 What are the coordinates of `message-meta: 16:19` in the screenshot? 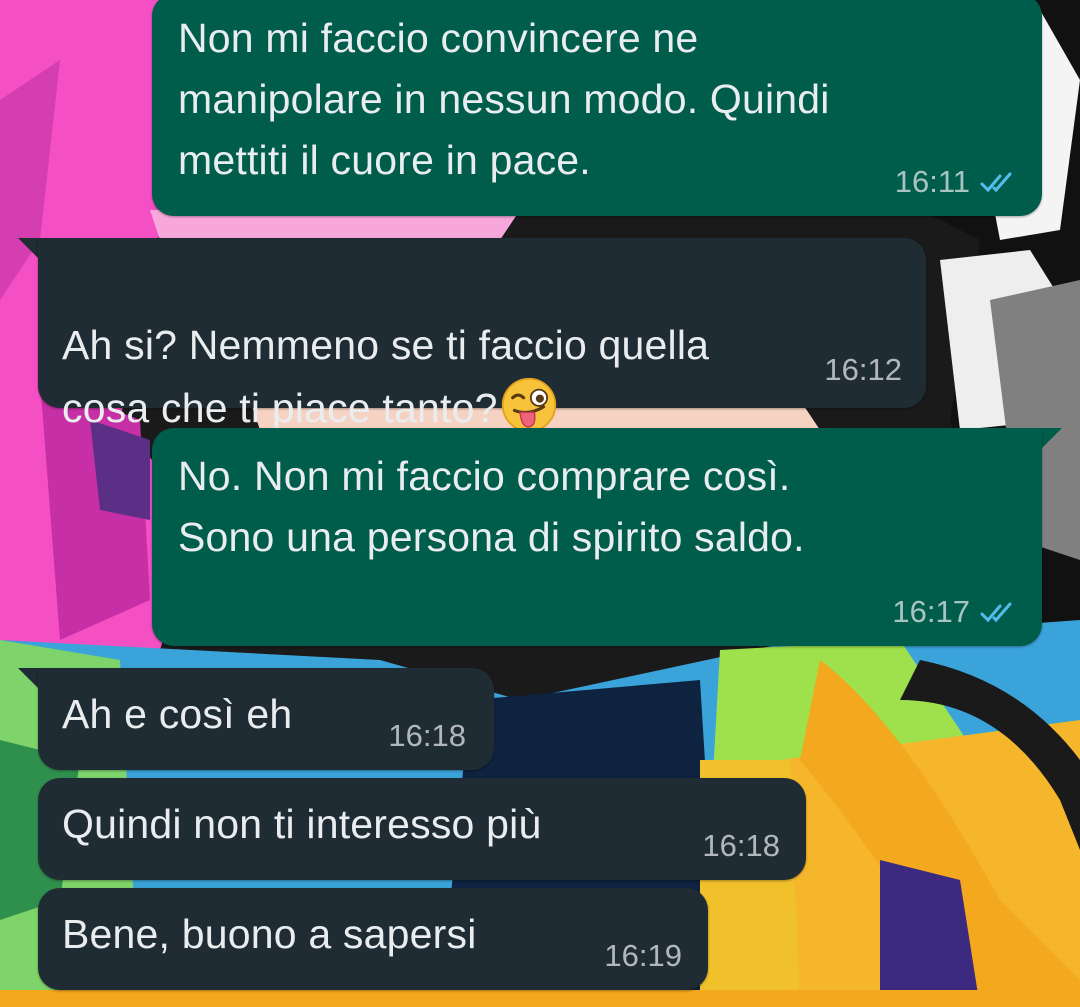 It's located at (643, 956).